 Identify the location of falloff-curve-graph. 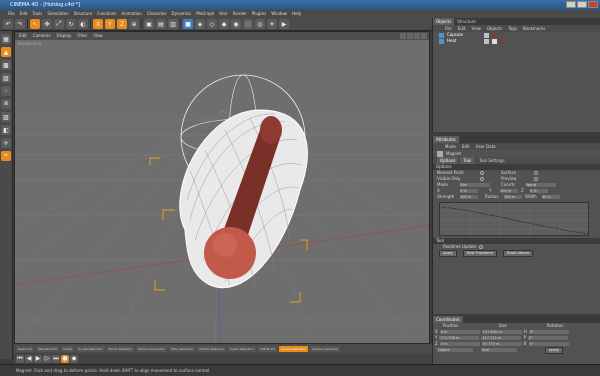
(514, 219).